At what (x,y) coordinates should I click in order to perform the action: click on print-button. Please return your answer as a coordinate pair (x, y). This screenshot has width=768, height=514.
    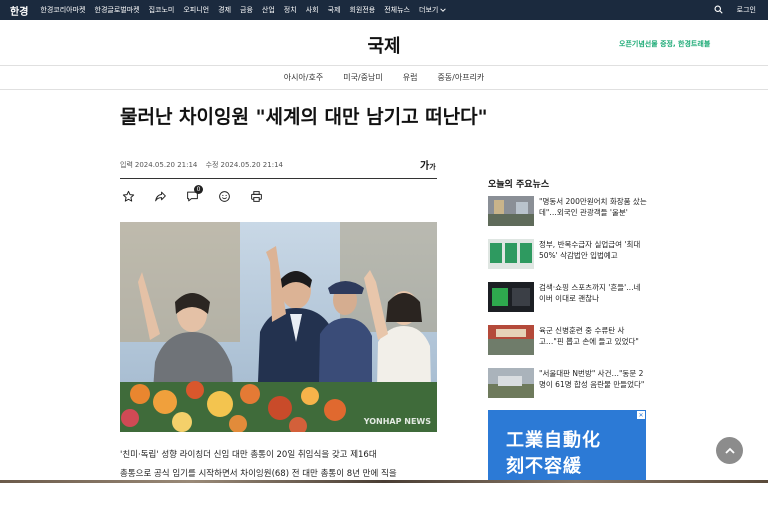
    Looking at the image, I should click on (256, 196).